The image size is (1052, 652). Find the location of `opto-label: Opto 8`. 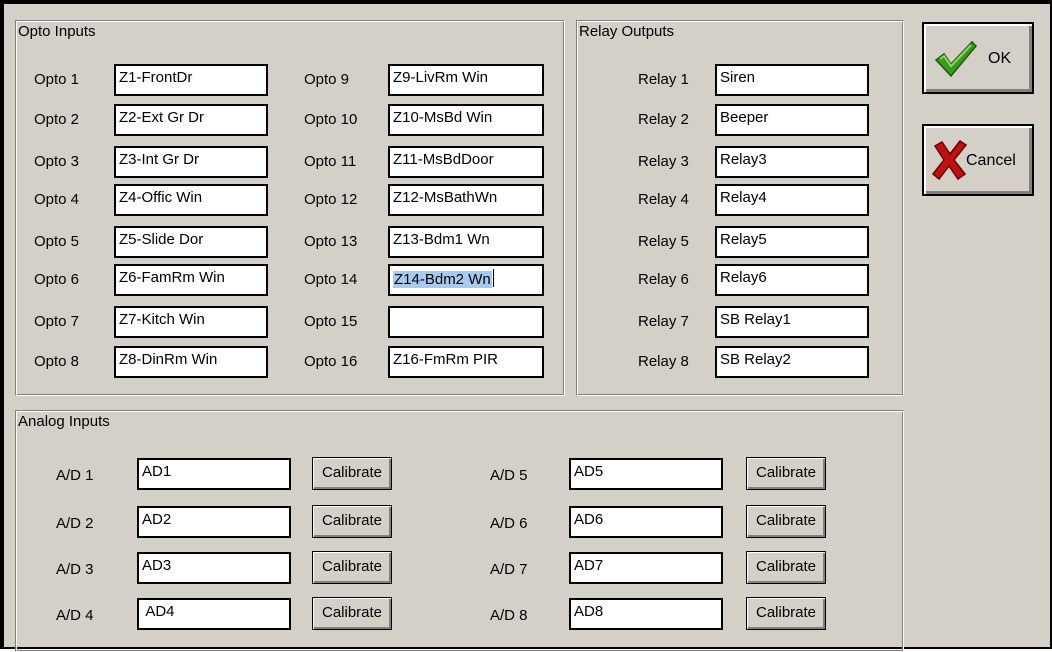

opto-label: Opto 8 is located at coordinates (57, 361).